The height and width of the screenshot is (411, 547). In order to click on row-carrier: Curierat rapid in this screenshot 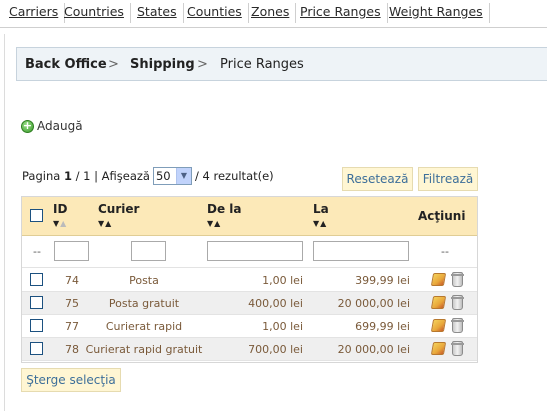, I will do `click(144, 326)`.